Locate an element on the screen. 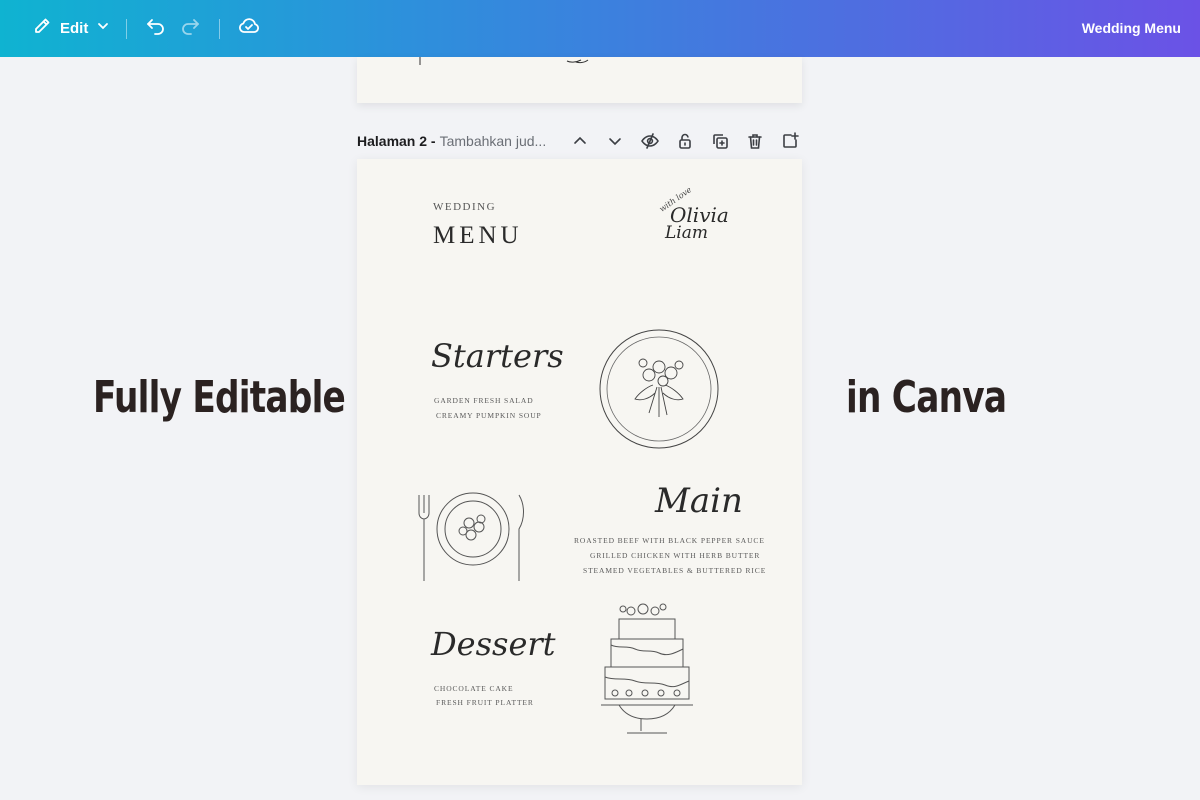 The image size is (1200, 800). document-title: Wedding Menu is located at coordinates (1131, 28).